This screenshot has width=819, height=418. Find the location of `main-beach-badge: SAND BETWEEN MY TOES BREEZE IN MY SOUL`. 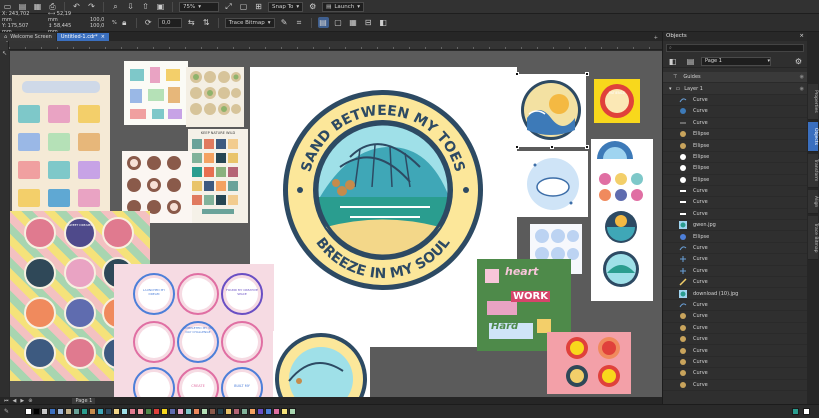

main-beach-badge: SAND BETWEEN MY TOES BREEZE IN MY SOUL is located at coordinates (383, 190).